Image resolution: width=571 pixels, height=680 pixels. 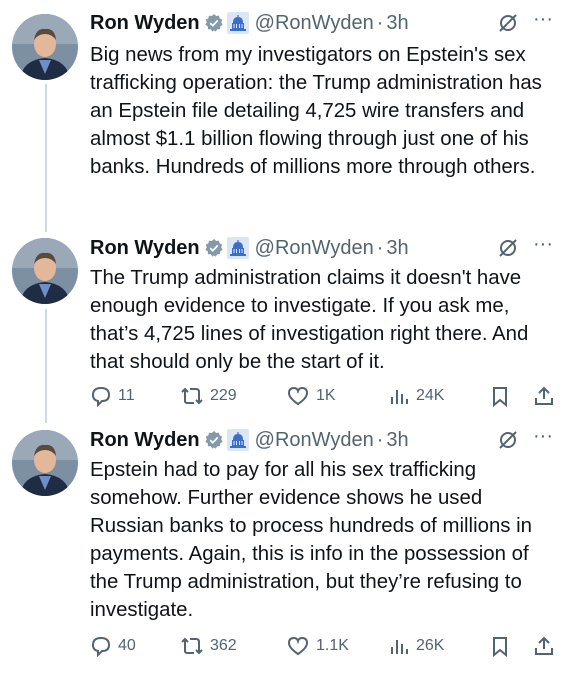 What do you see at coordinates (223, 645) in the screenshot?
I see `repost-count: 362` at bounding box center [223, 645].